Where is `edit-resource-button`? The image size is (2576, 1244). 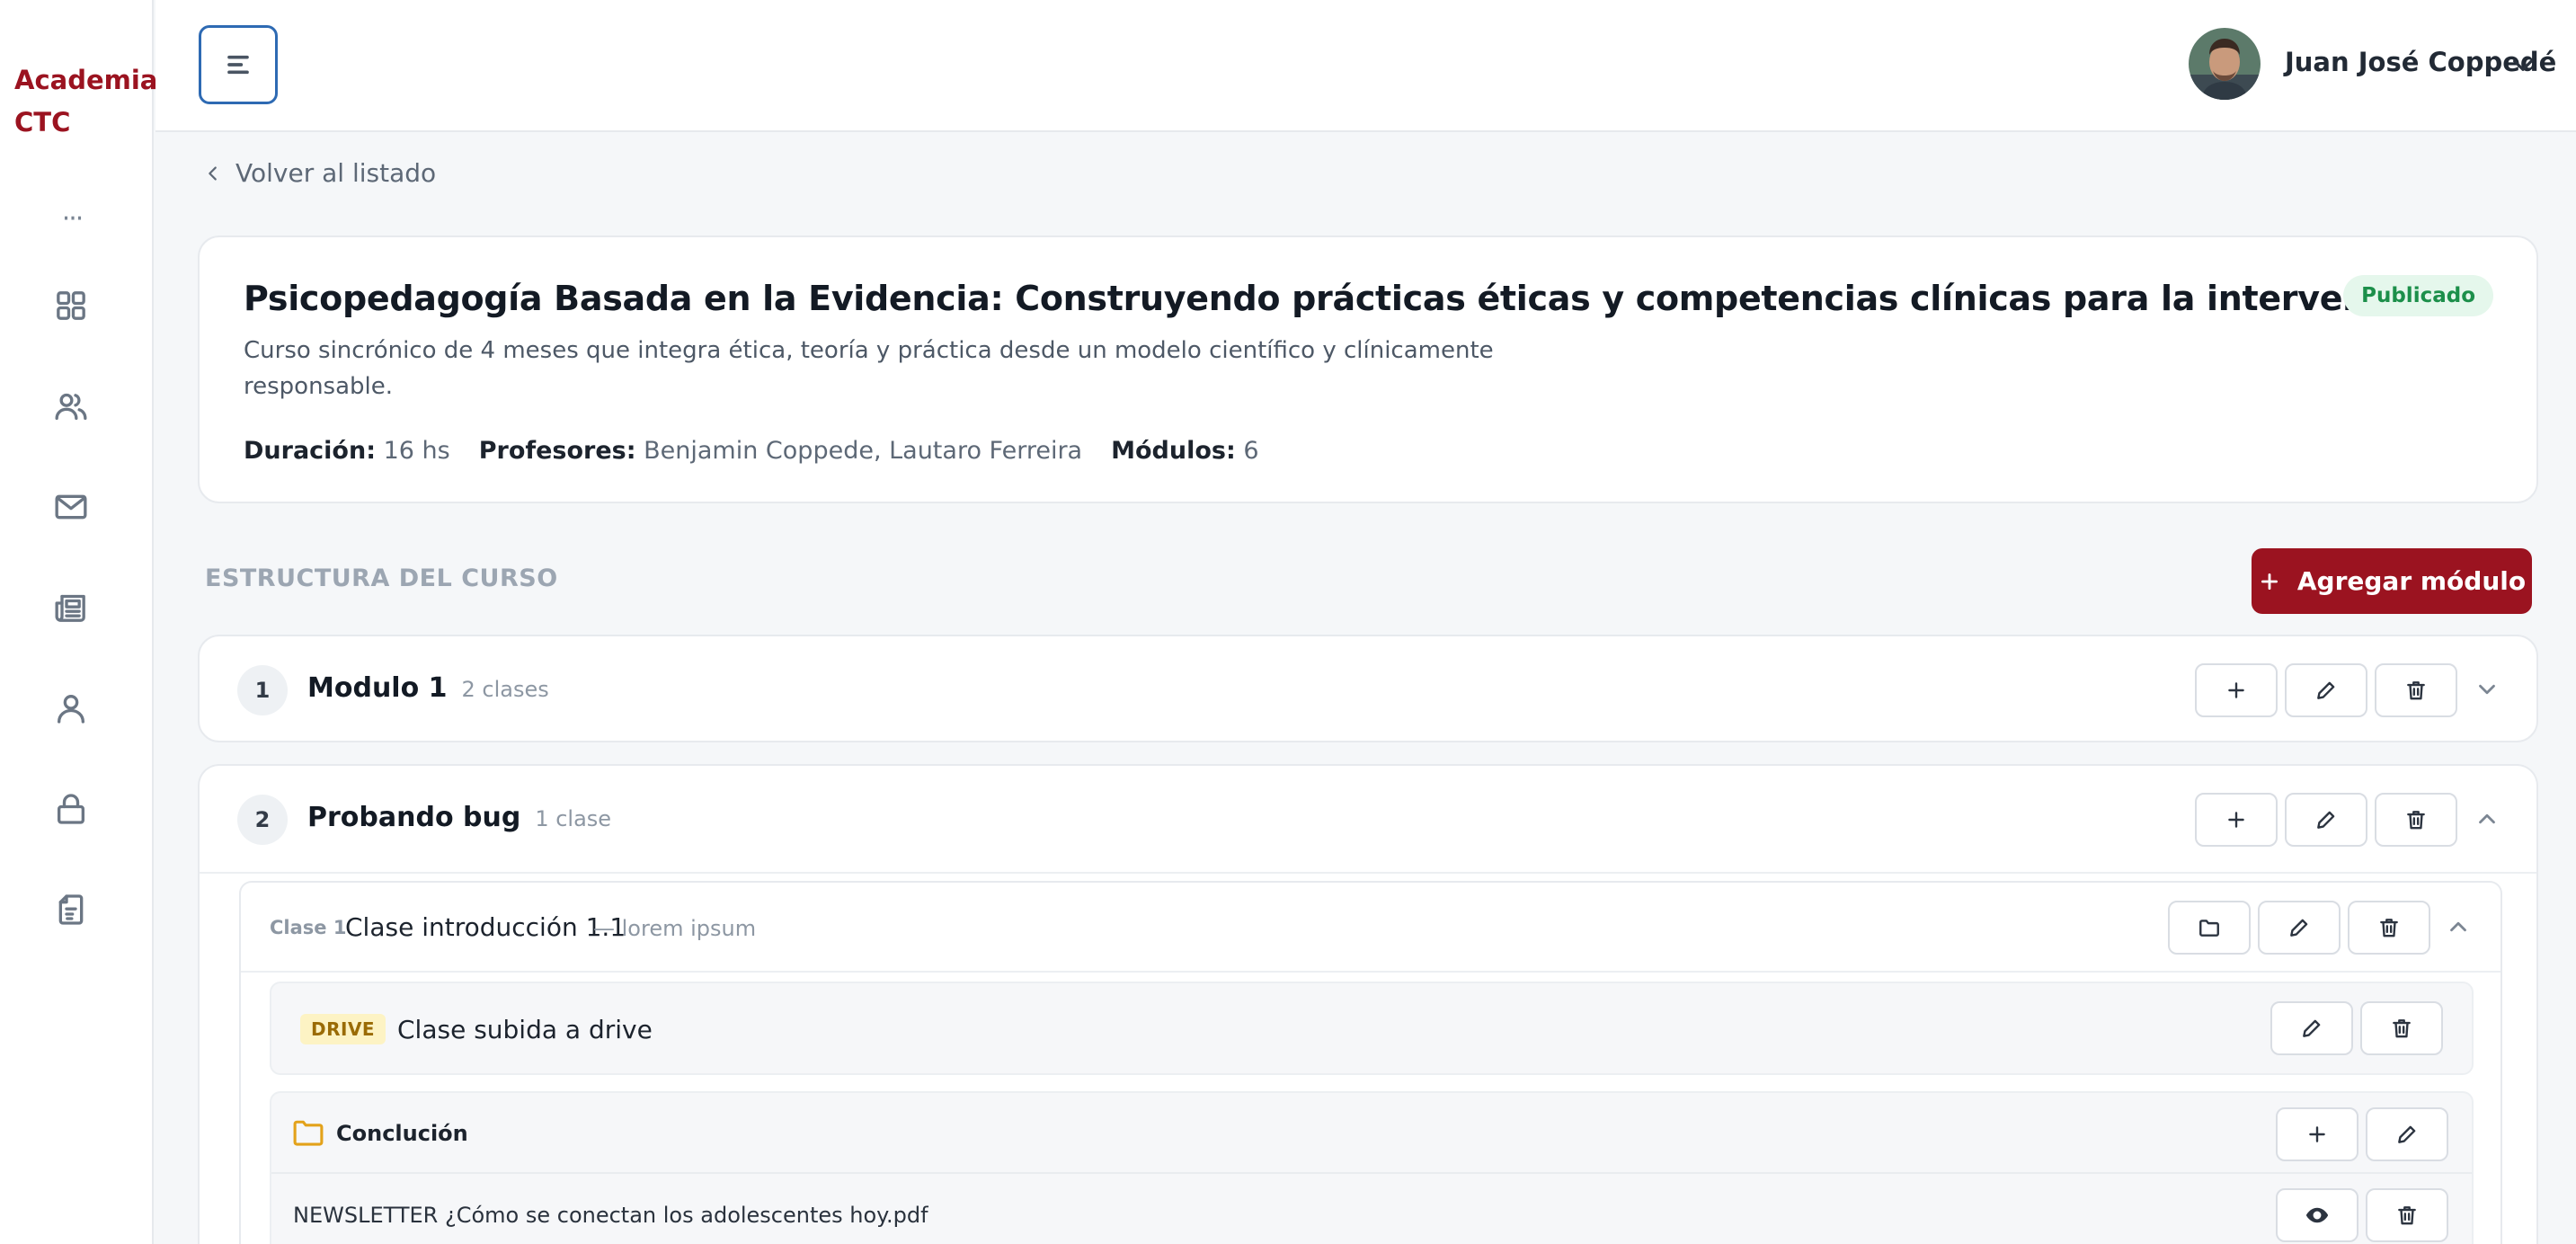
edit-resource-button is located at coordinates (2311, 1028).